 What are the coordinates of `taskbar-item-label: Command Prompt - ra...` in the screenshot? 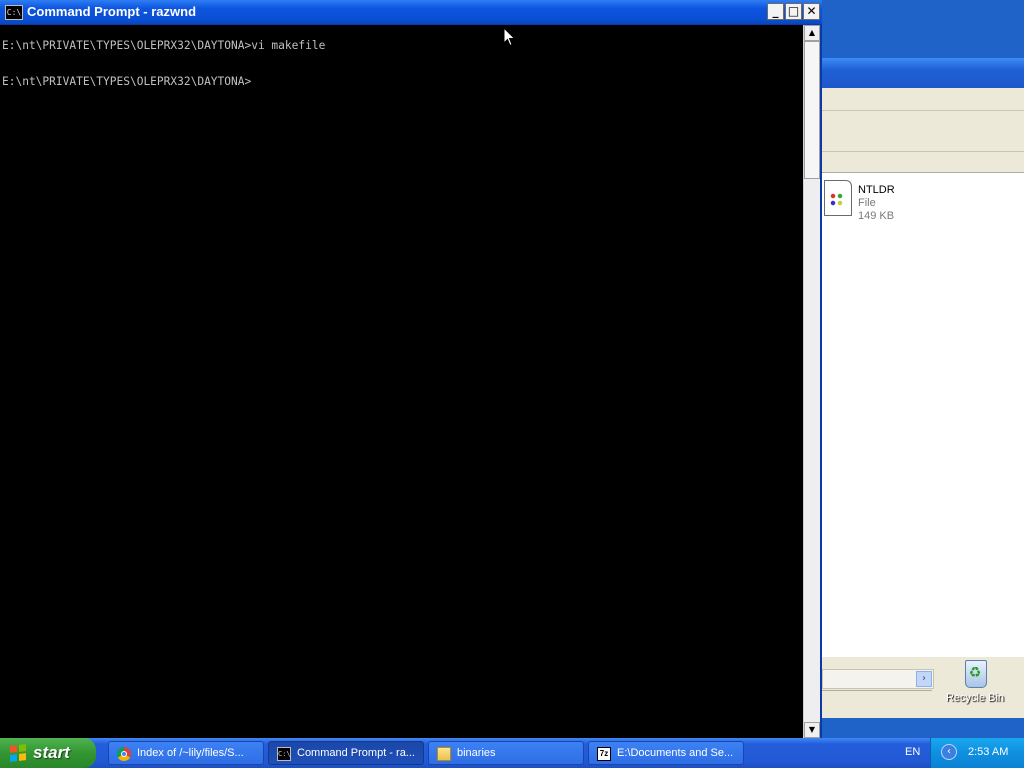 It's located at (356, 753).